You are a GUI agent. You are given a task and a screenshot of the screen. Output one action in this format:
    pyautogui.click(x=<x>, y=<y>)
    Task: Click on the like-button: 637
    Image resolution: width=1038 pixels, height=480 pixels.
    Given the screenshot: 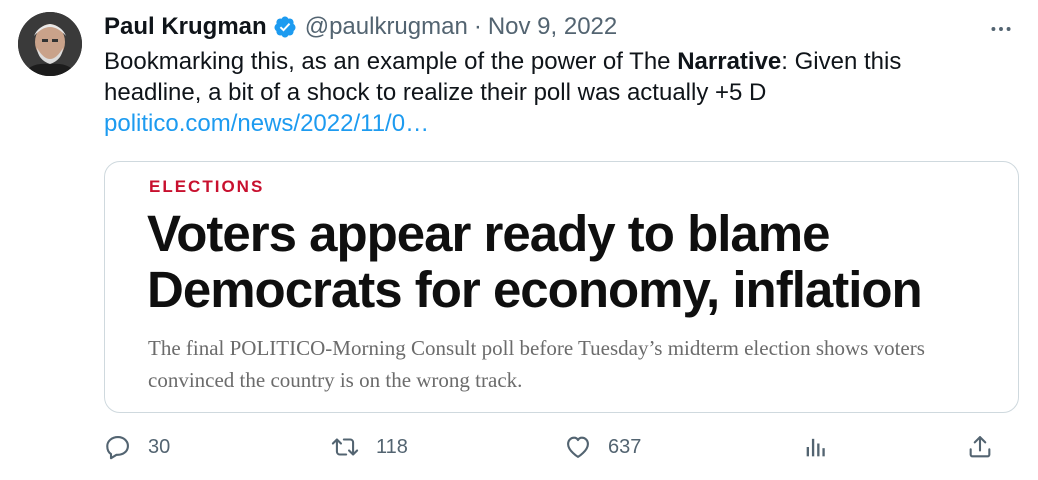 What is the action you would take?
    pyautogui.click(x=602, y=447)
    